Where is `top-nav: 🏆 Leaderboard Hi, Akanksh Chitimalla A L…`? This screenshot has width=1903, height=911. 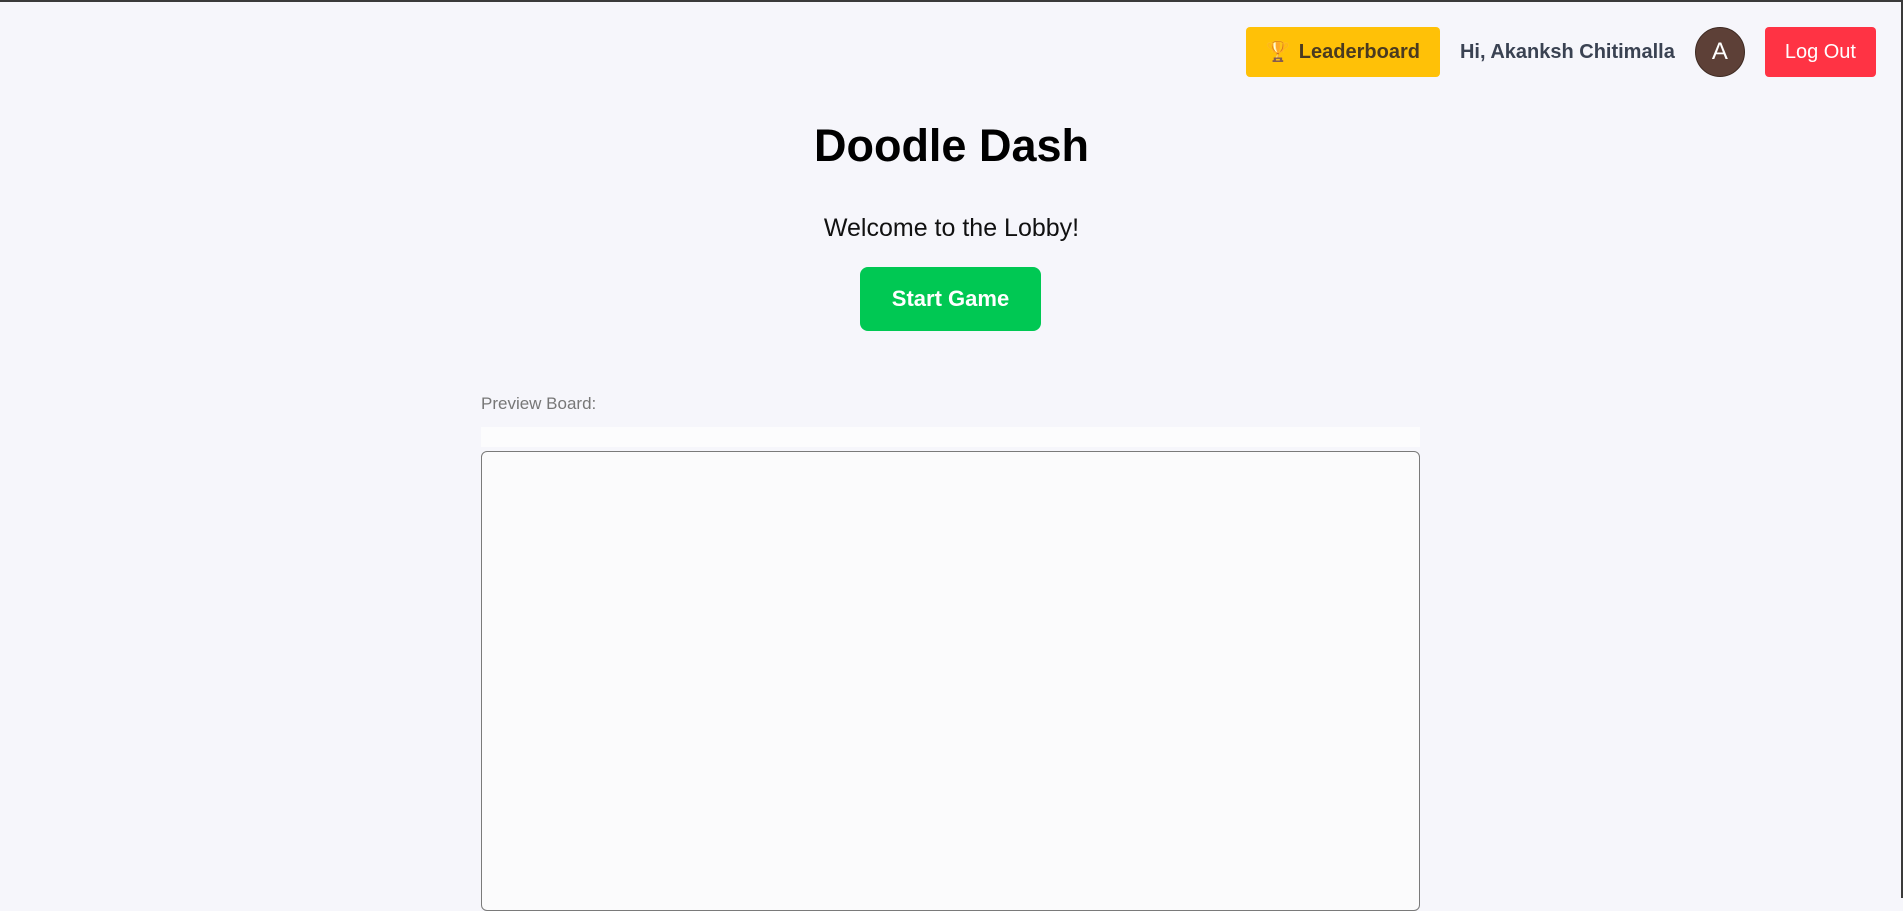 top-nav: 🏆 Leaderboard Hi, Akanksh Chitimalla A L… is located at coordinates (1560, 52).